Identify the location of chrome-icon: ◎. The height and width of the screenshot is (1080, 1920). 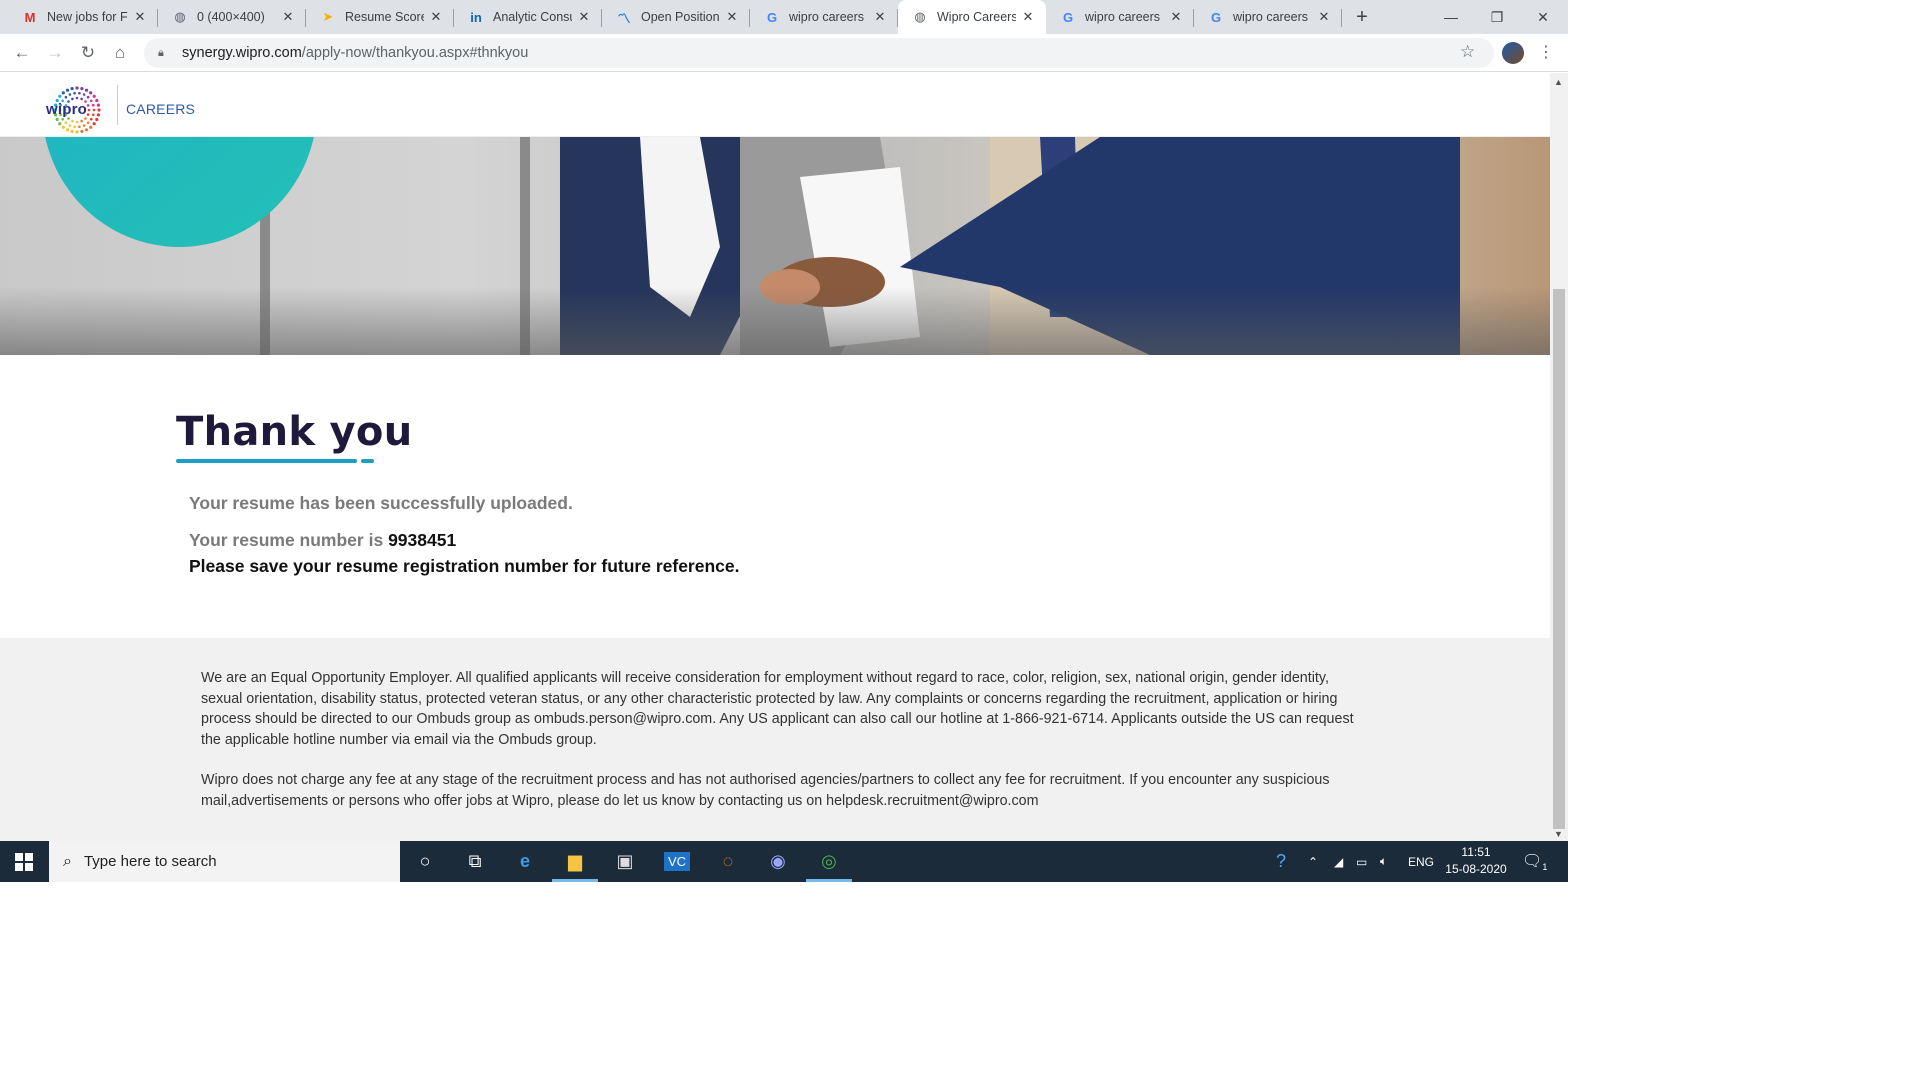
(829, 861).